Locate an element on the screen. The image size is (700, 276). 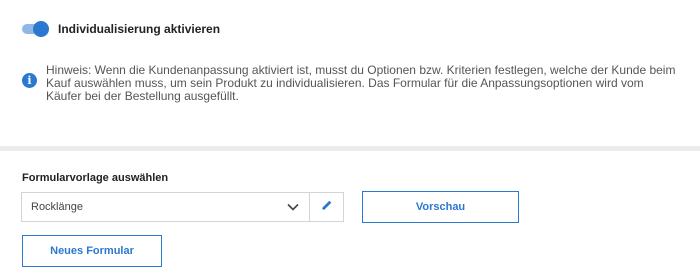
pencil-icon is located at coordinates (327, 207).